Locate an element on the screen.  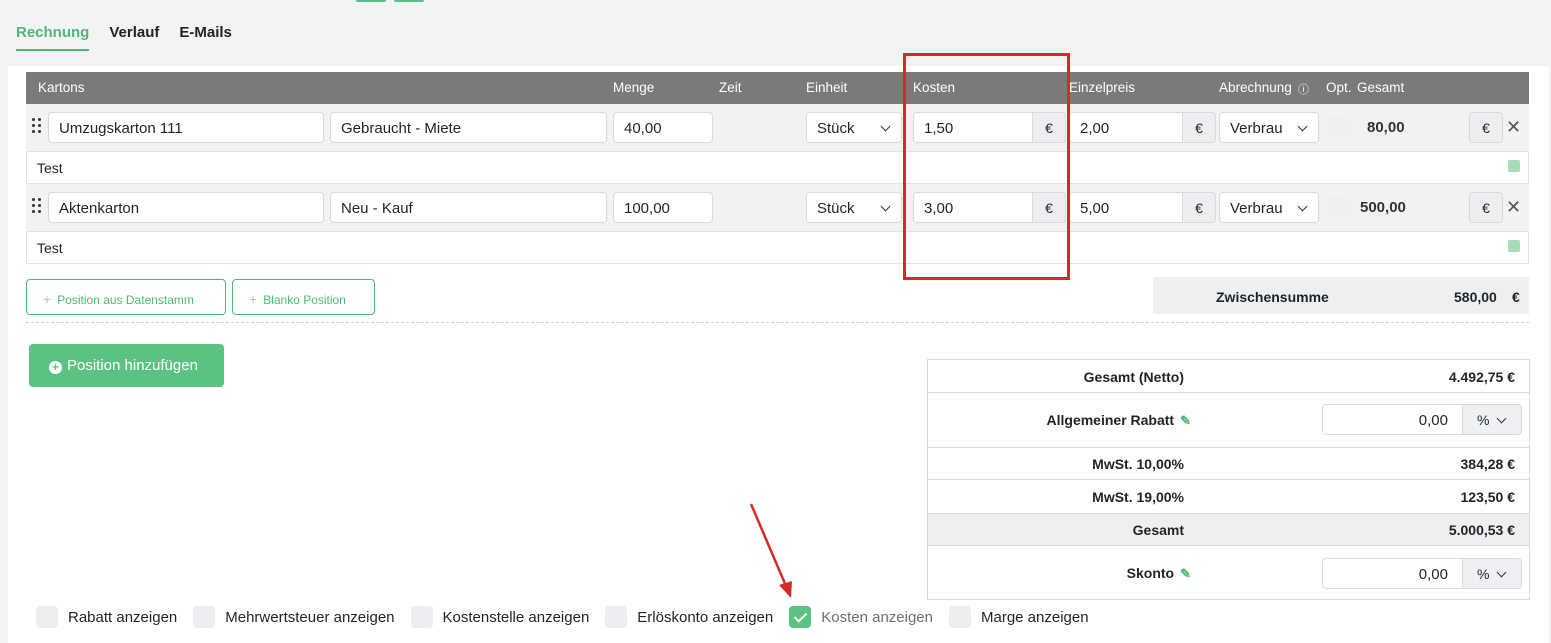
blank-position-button: + Blanko Position is located at coordinates (303, 297).